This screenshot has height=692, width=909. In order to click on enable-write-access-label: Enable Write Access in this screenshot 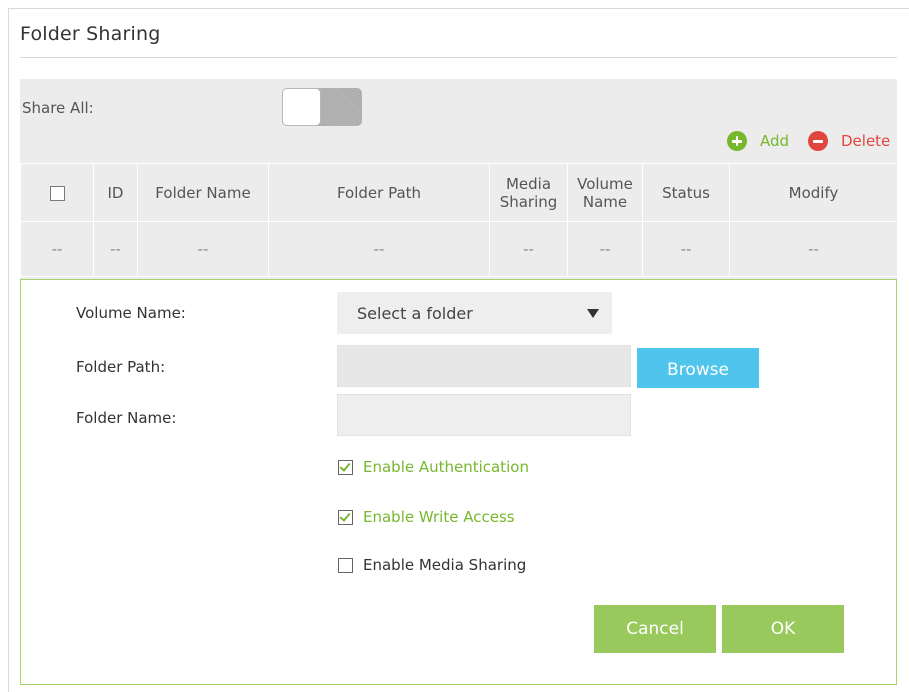, I will do `click(439, 517)`.